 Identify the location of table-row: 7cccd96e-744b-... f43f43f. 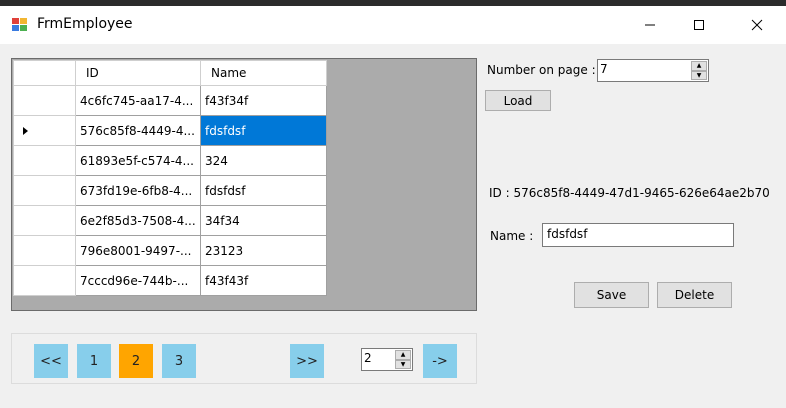
(170, 280).